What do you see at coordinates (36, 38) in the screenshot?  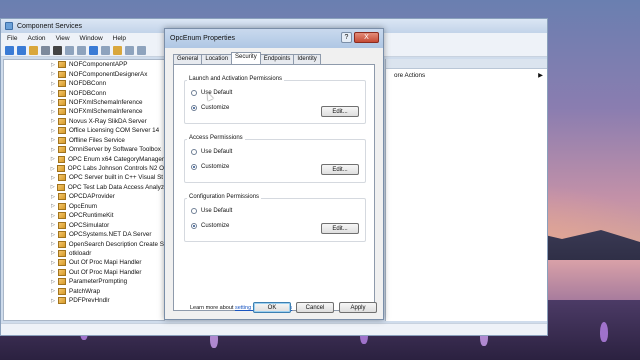 I see `menu-action: Action` at bounding box center [36, 38].